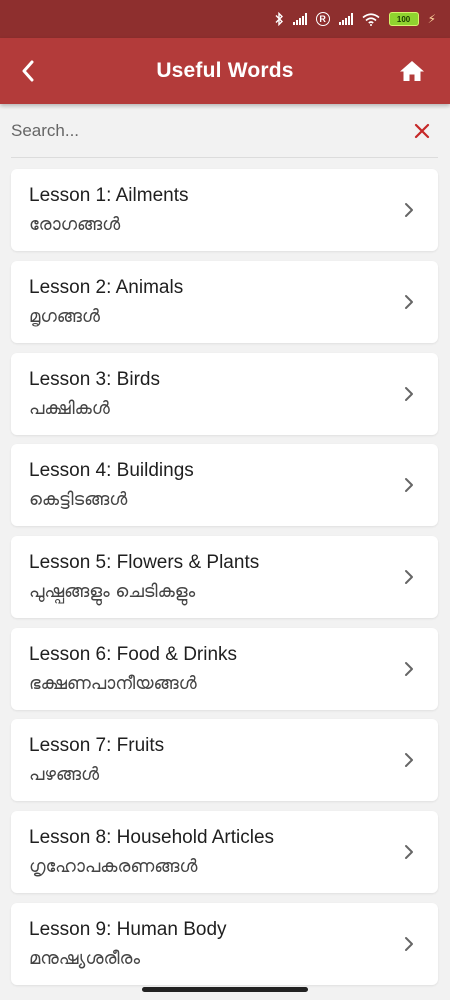 This screenshot has height=1000, width=450. I want to click on lesson-subtitle: ഗൃഹോപകരണങ്ങൾ, so click(113, 866).